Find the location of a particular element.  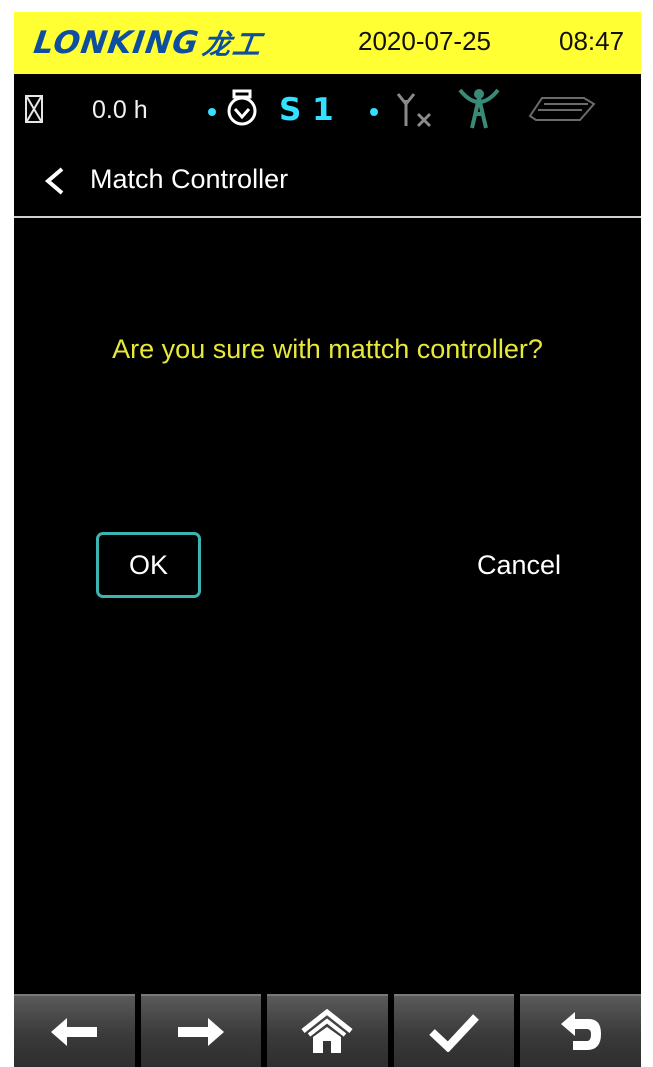

load-icon is located at coordinates (562, 109).